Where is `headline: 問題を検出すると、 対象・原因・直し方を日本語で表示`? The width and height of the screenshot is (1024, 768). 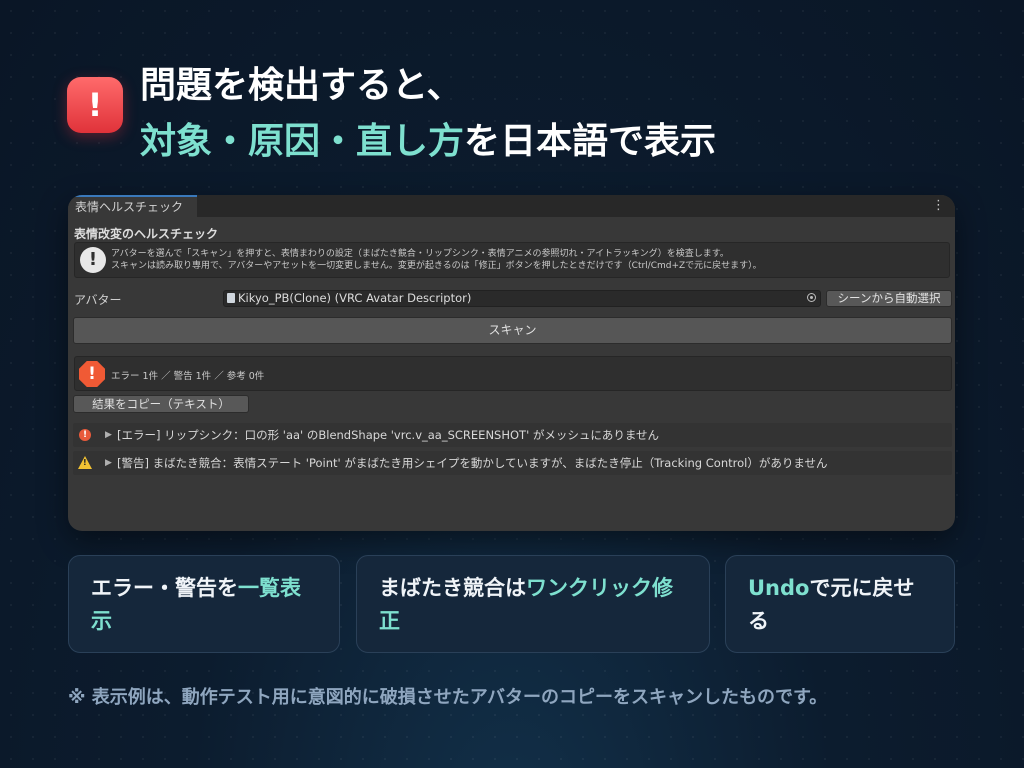
headline: 問題を検出すると、 対象・原因・直し方を日本語で表示 is located at coordinates (428, 114).